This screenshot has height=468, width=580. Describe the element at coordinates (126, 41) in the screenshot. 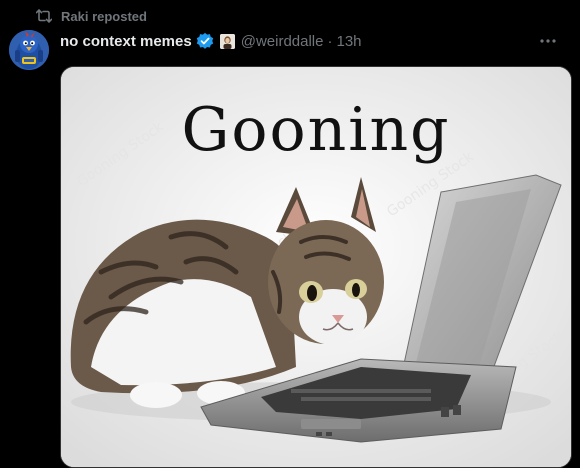

I see `author-display-name: no context memes` at that location.